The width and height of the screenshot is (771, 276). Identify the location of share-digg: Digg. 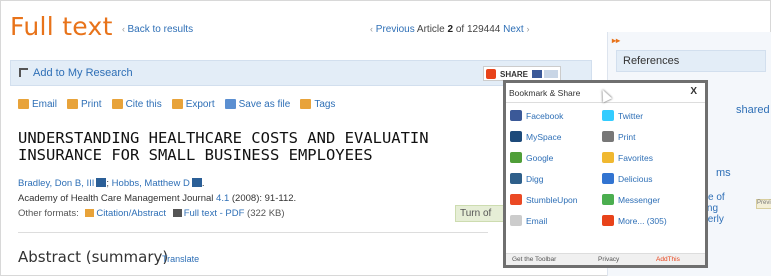
(556, 178).